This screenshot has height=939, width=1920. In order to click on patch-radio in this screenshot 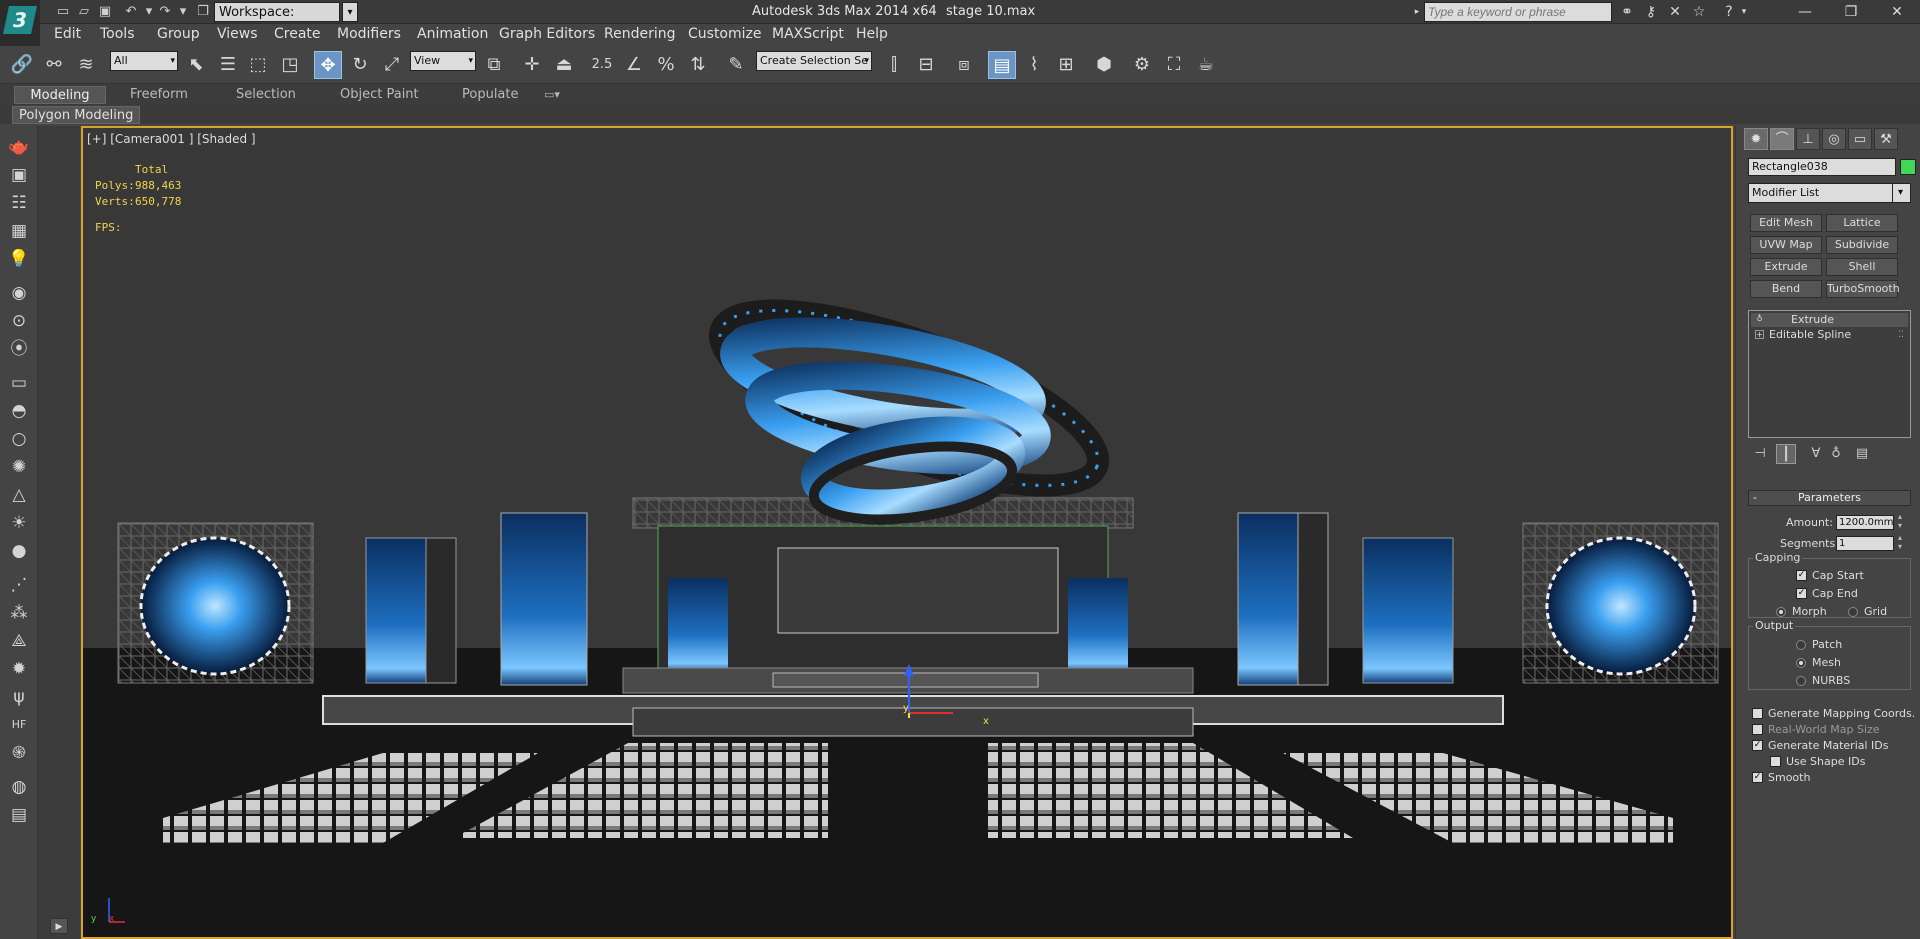, I will do `click(1801, 645)`.